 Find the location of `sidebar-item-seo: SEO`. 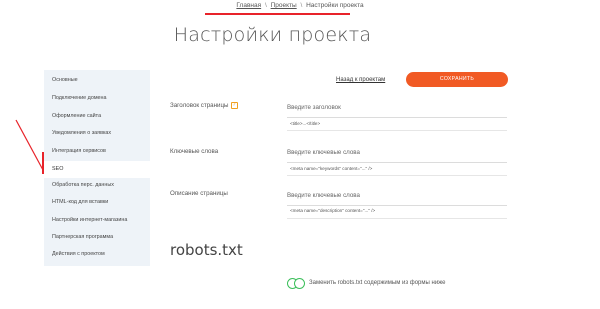

sidebar-item-seo: SEO is located at coordinates (97, 169).